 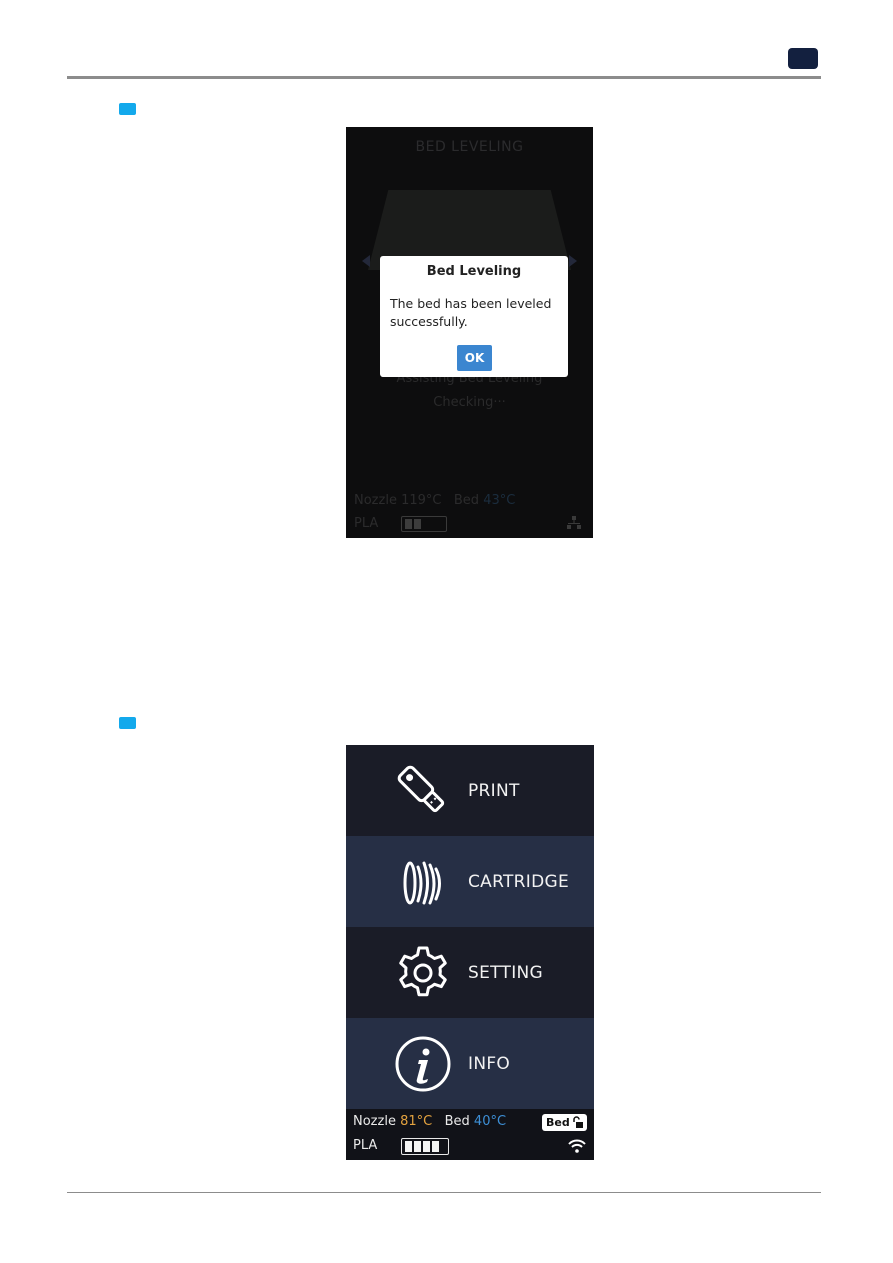 I want to click on filament-spool-icon, so click(x=422, y=882).